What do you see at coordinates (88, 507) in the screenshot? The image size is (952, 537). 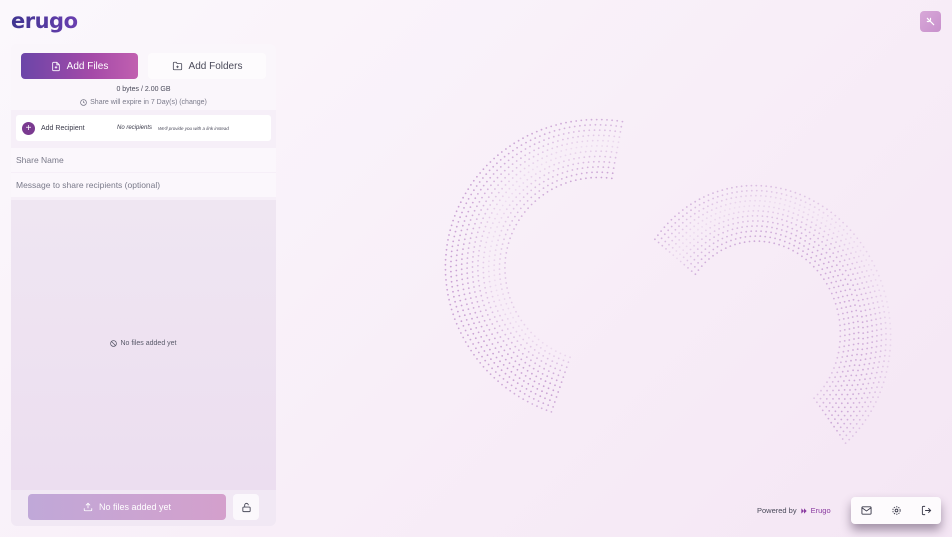 I see `upload-icon` at bounding box center [88, 507].